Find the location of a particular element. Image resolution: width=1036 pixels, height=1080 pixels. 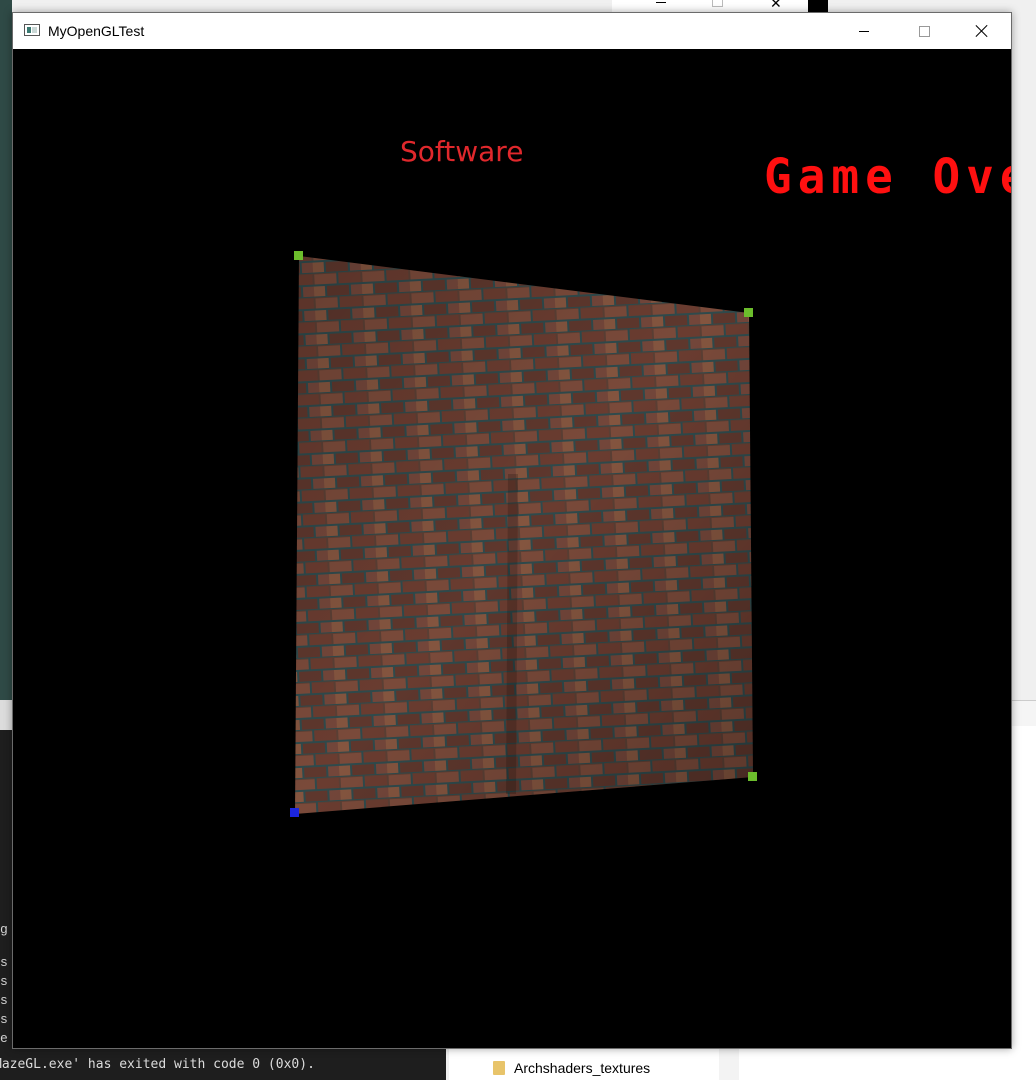

background-bottom-gap is located at coordinates (729, 1064).